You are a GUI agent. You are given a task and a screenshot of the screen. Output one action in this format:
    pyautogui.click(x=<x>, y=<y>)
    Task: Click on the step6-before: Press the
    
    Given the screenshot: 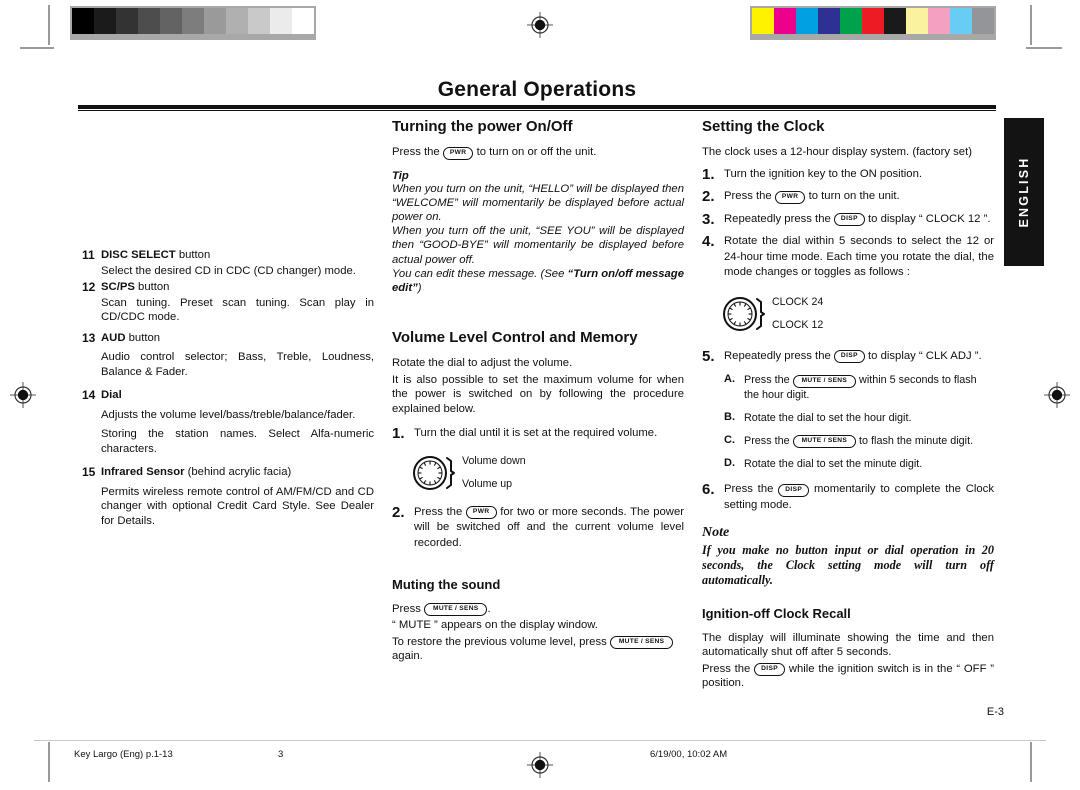 What is the action you would take?
    pyautogui.click(x=749, y=489)
    